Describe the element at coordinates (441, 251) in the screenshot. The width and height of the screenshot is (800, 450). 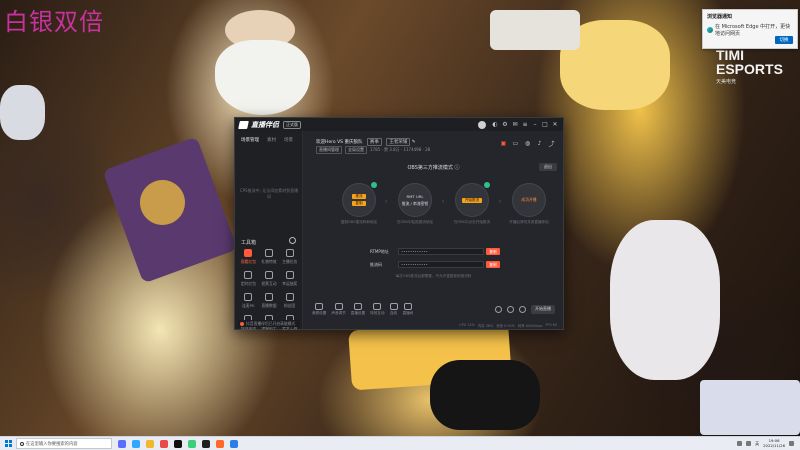
I see `rtmp-address-field: ••••••••••••` at that location.